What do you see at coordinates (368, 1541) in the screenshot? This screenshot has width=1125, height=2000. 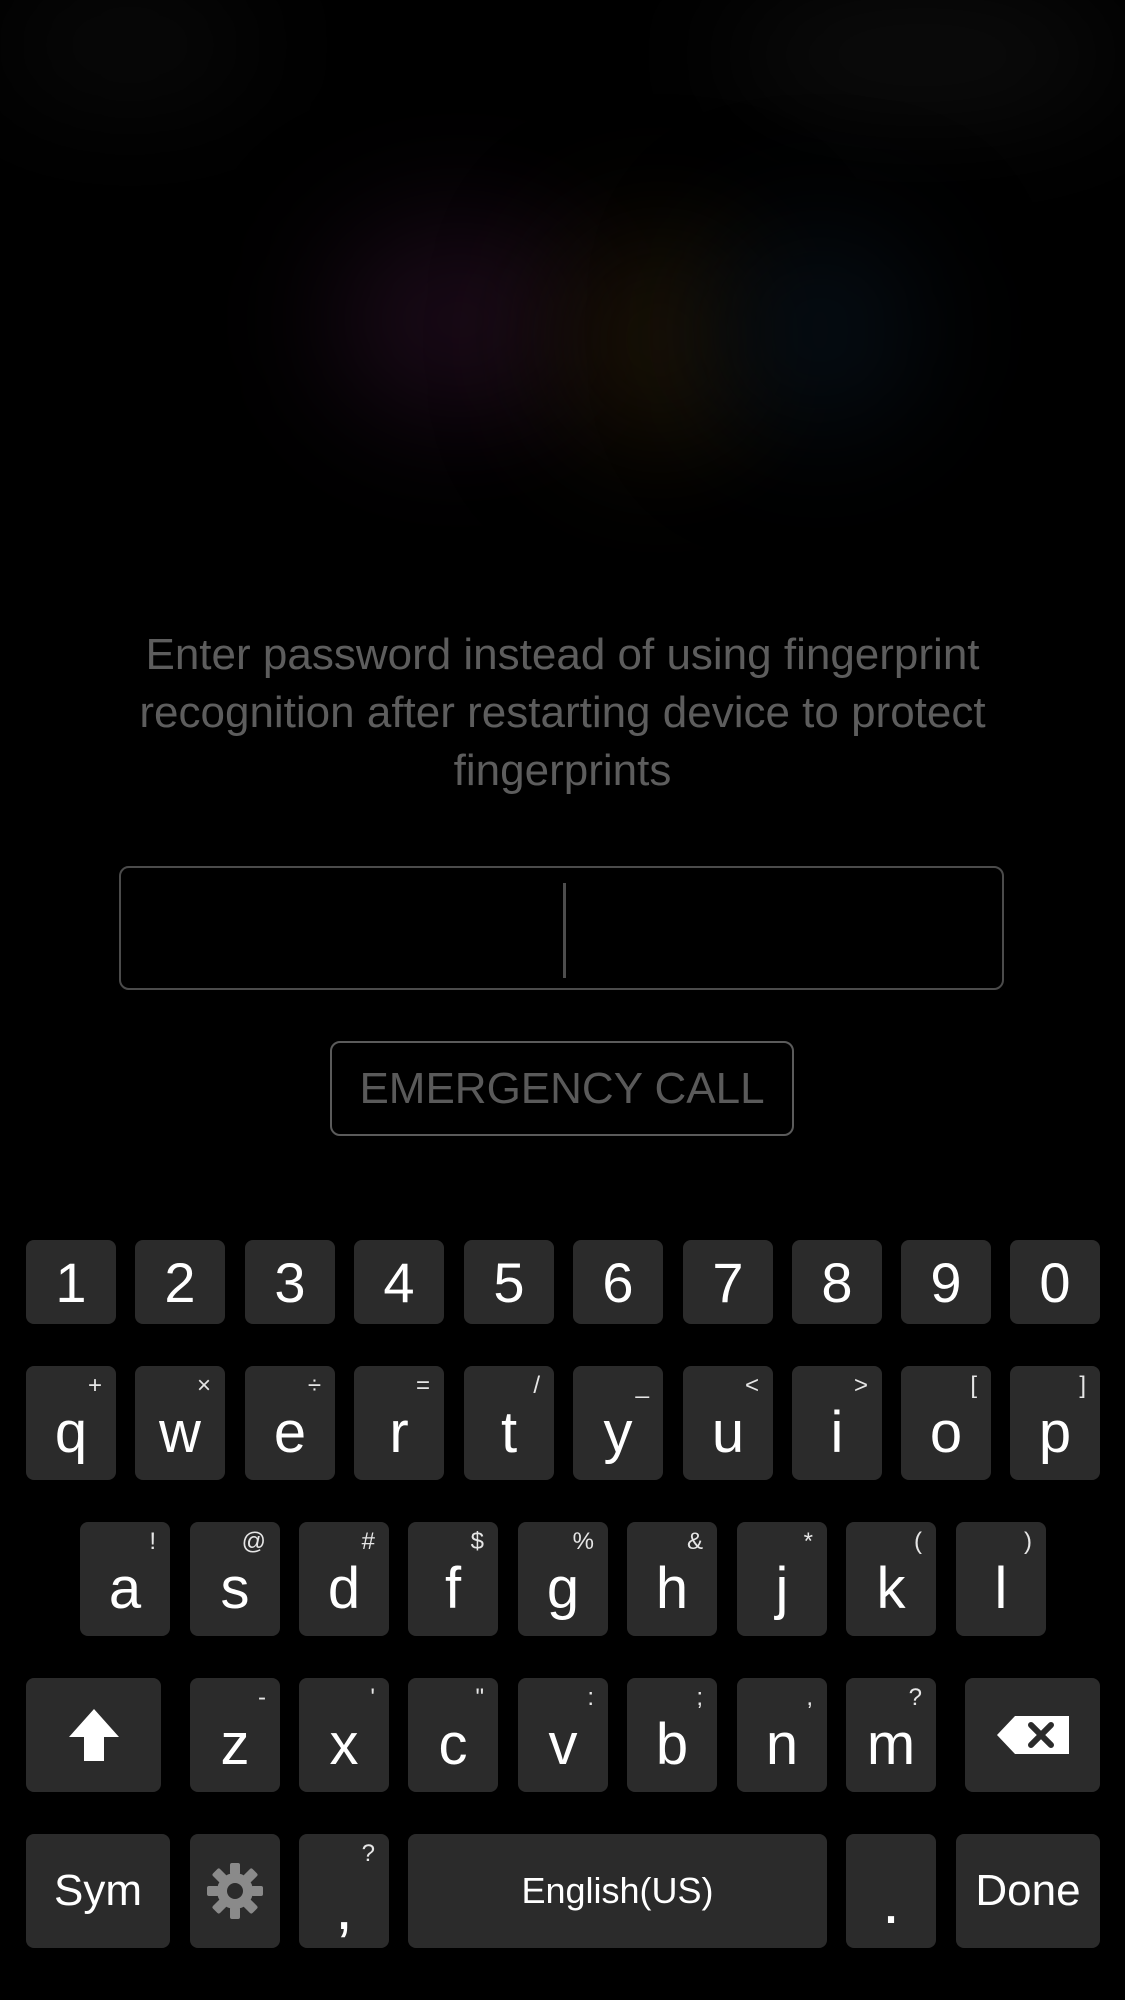 I see `key-hint: #` at bounding box center [368, 1541].